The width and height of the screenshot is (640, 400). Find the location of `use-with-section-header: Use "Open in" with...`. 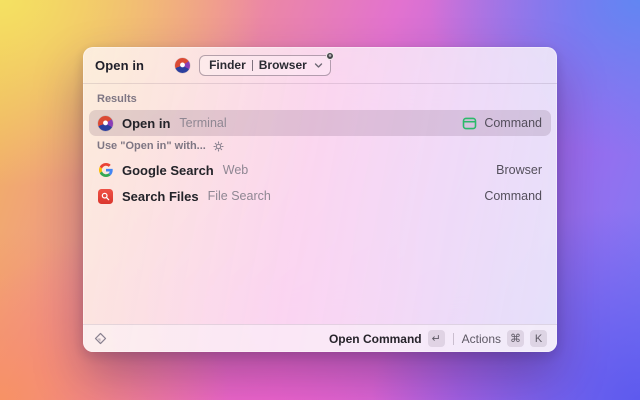

use-with-section-header: Use "Open in" with... is located at coordinates (320, 146).